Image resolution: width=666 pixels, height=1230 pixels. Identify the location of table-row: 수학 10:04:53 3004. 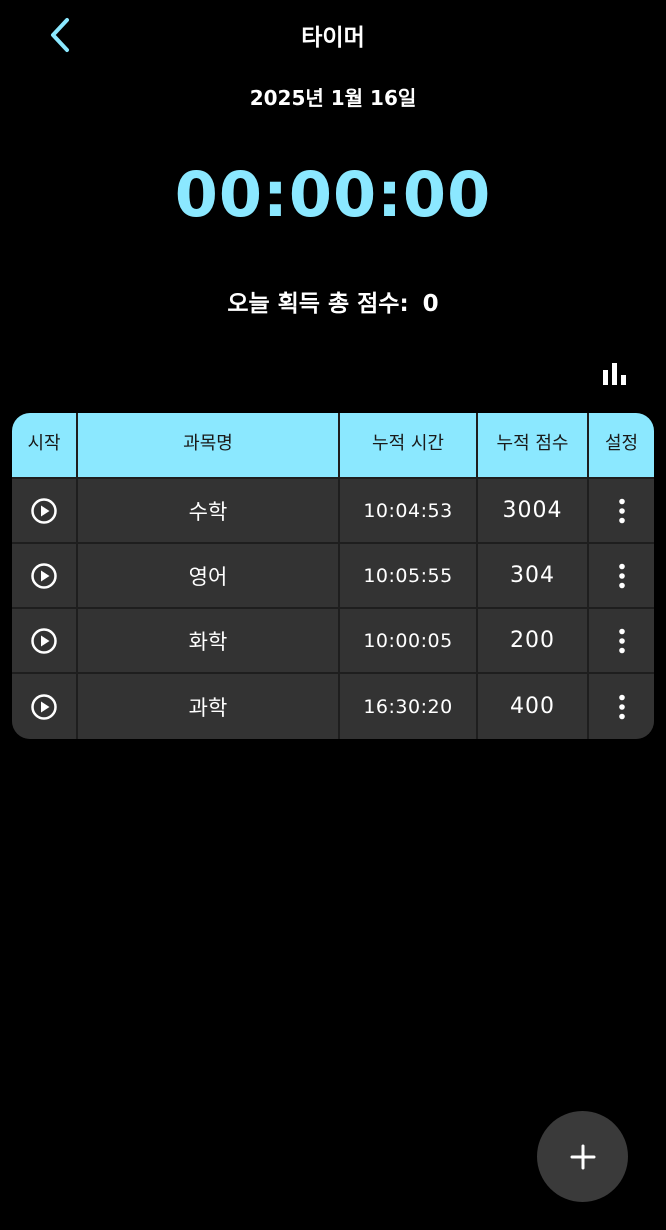
(333, 510).